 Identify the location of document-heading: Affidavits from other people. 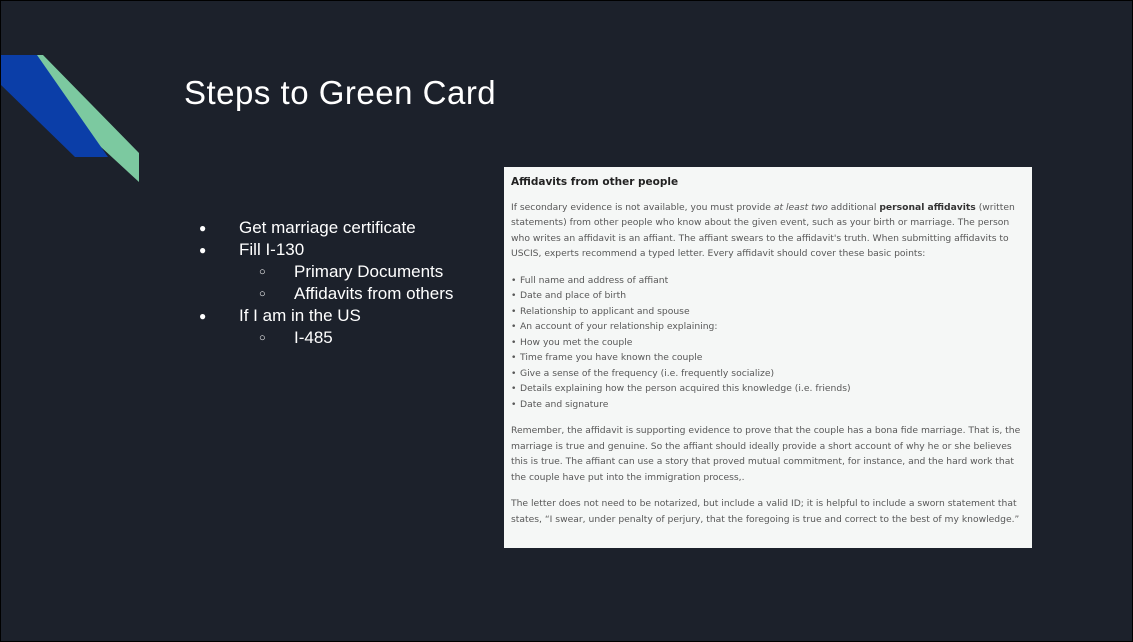
(595, 182).